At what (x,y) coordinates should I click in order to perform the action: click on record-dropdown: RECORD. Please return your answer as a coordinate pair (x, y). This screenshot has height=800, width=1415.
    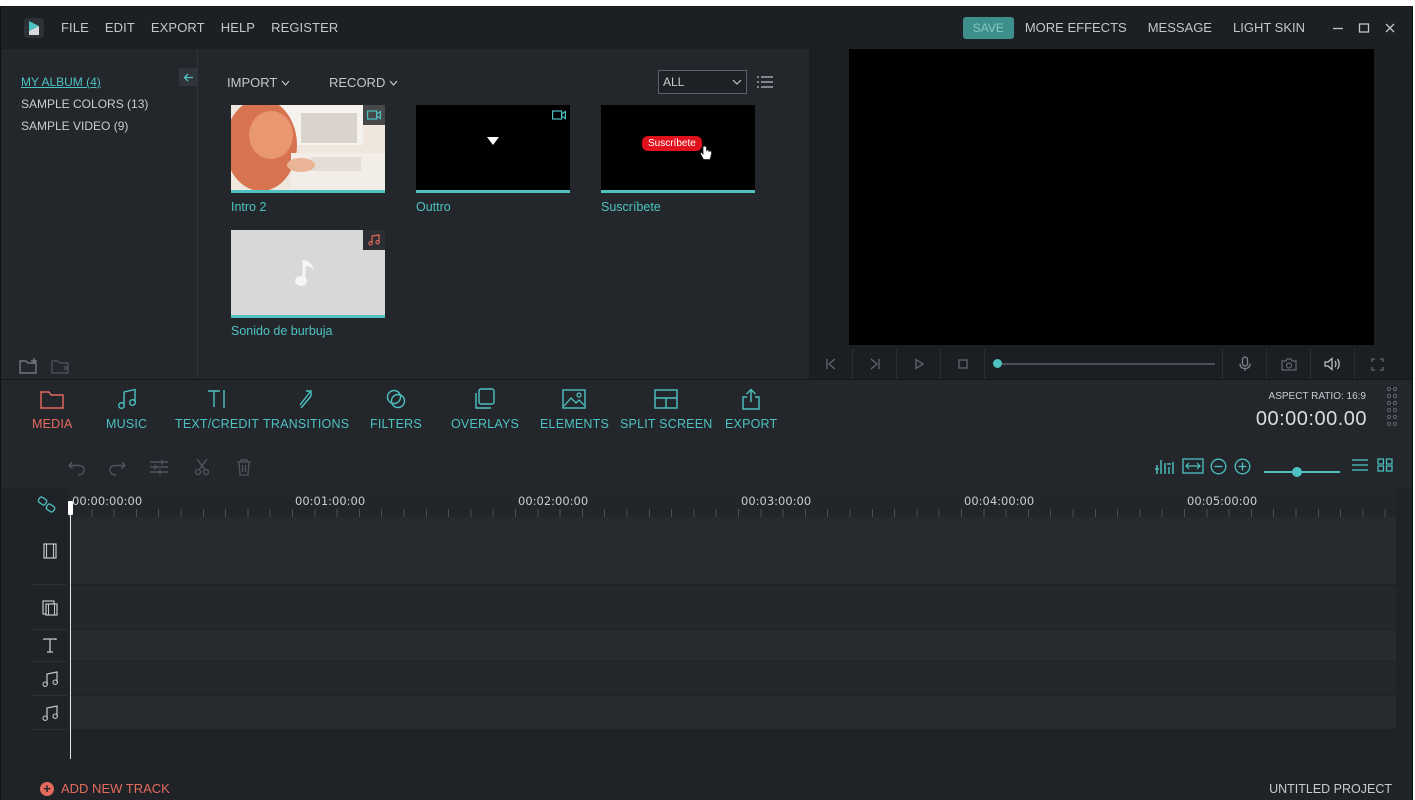
    Looking at the image, I should click on (363, 82).